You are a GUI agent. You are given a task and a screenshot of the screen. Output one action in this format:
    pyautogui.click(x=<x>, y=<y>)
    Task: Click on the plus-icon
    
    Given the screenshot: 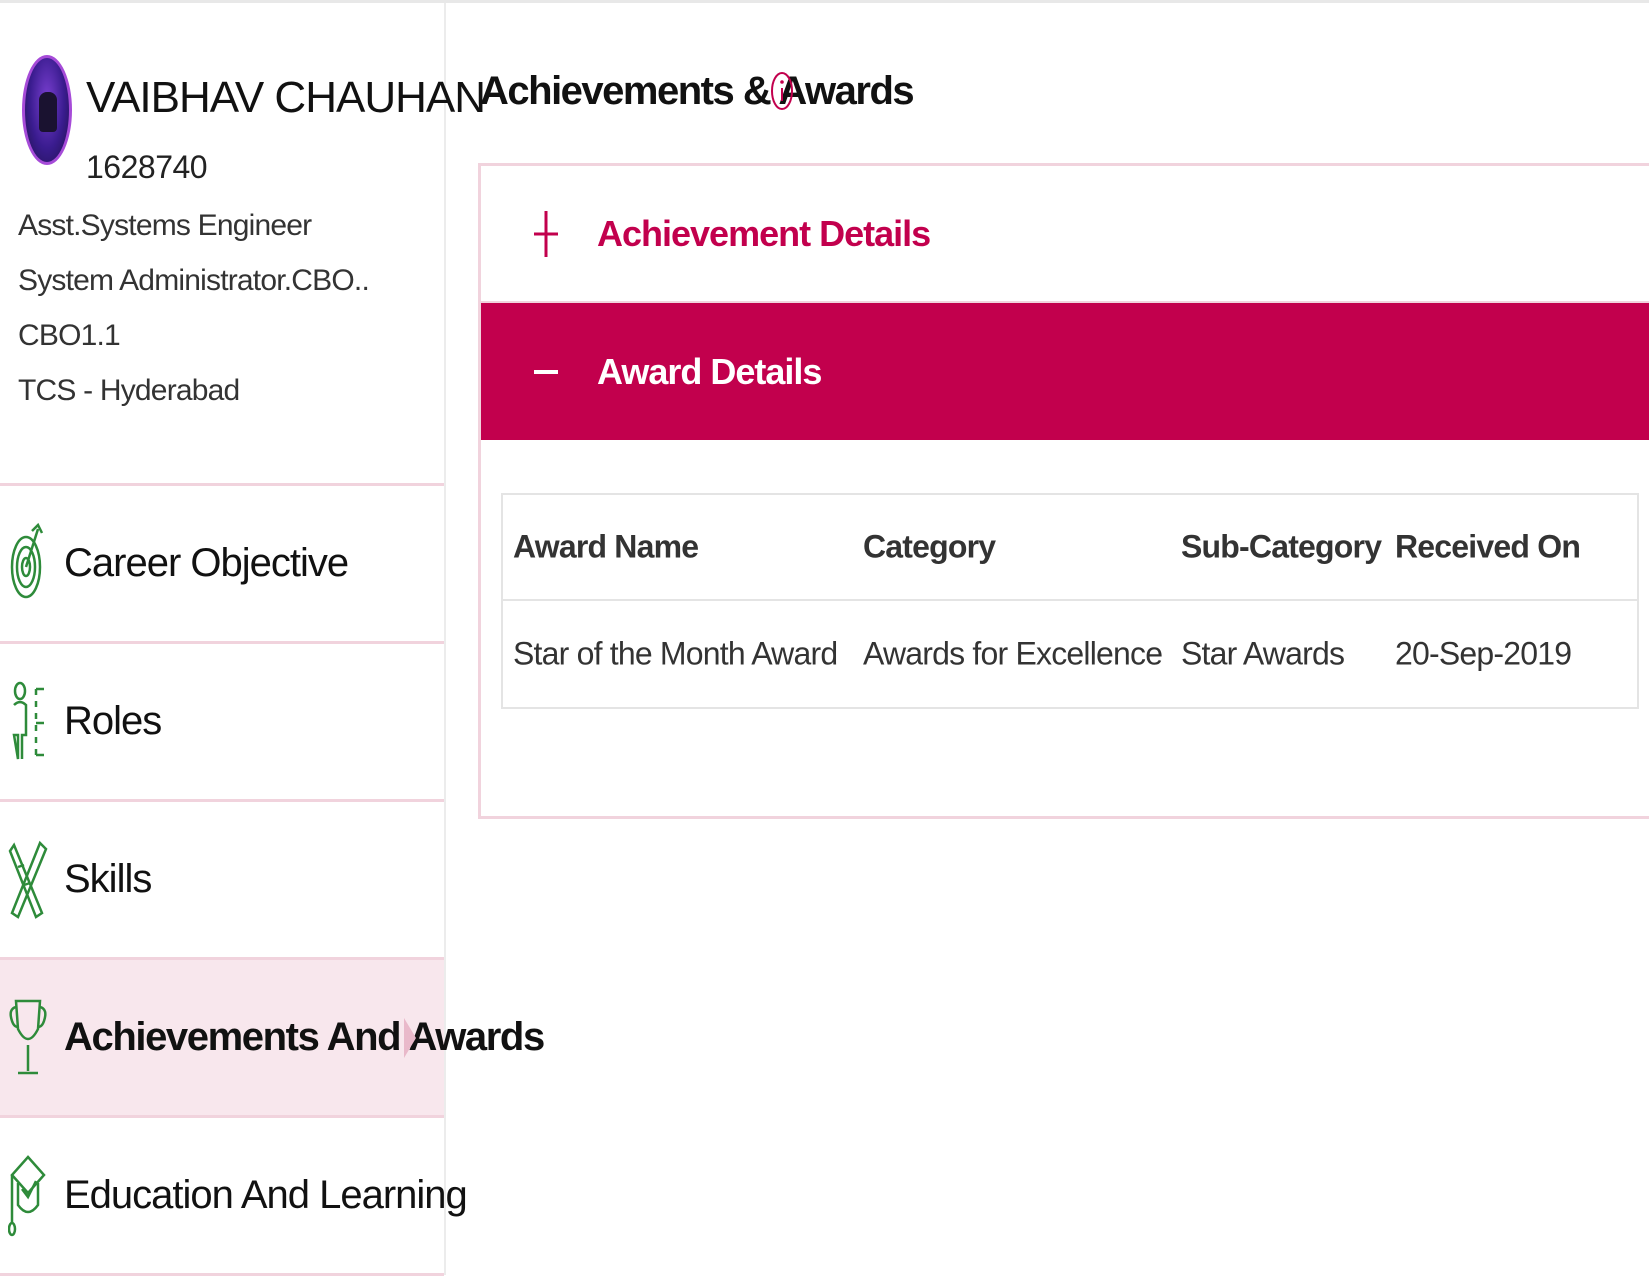 What is the action you would take?
    pyautogui.click(x=546, y=233)
    